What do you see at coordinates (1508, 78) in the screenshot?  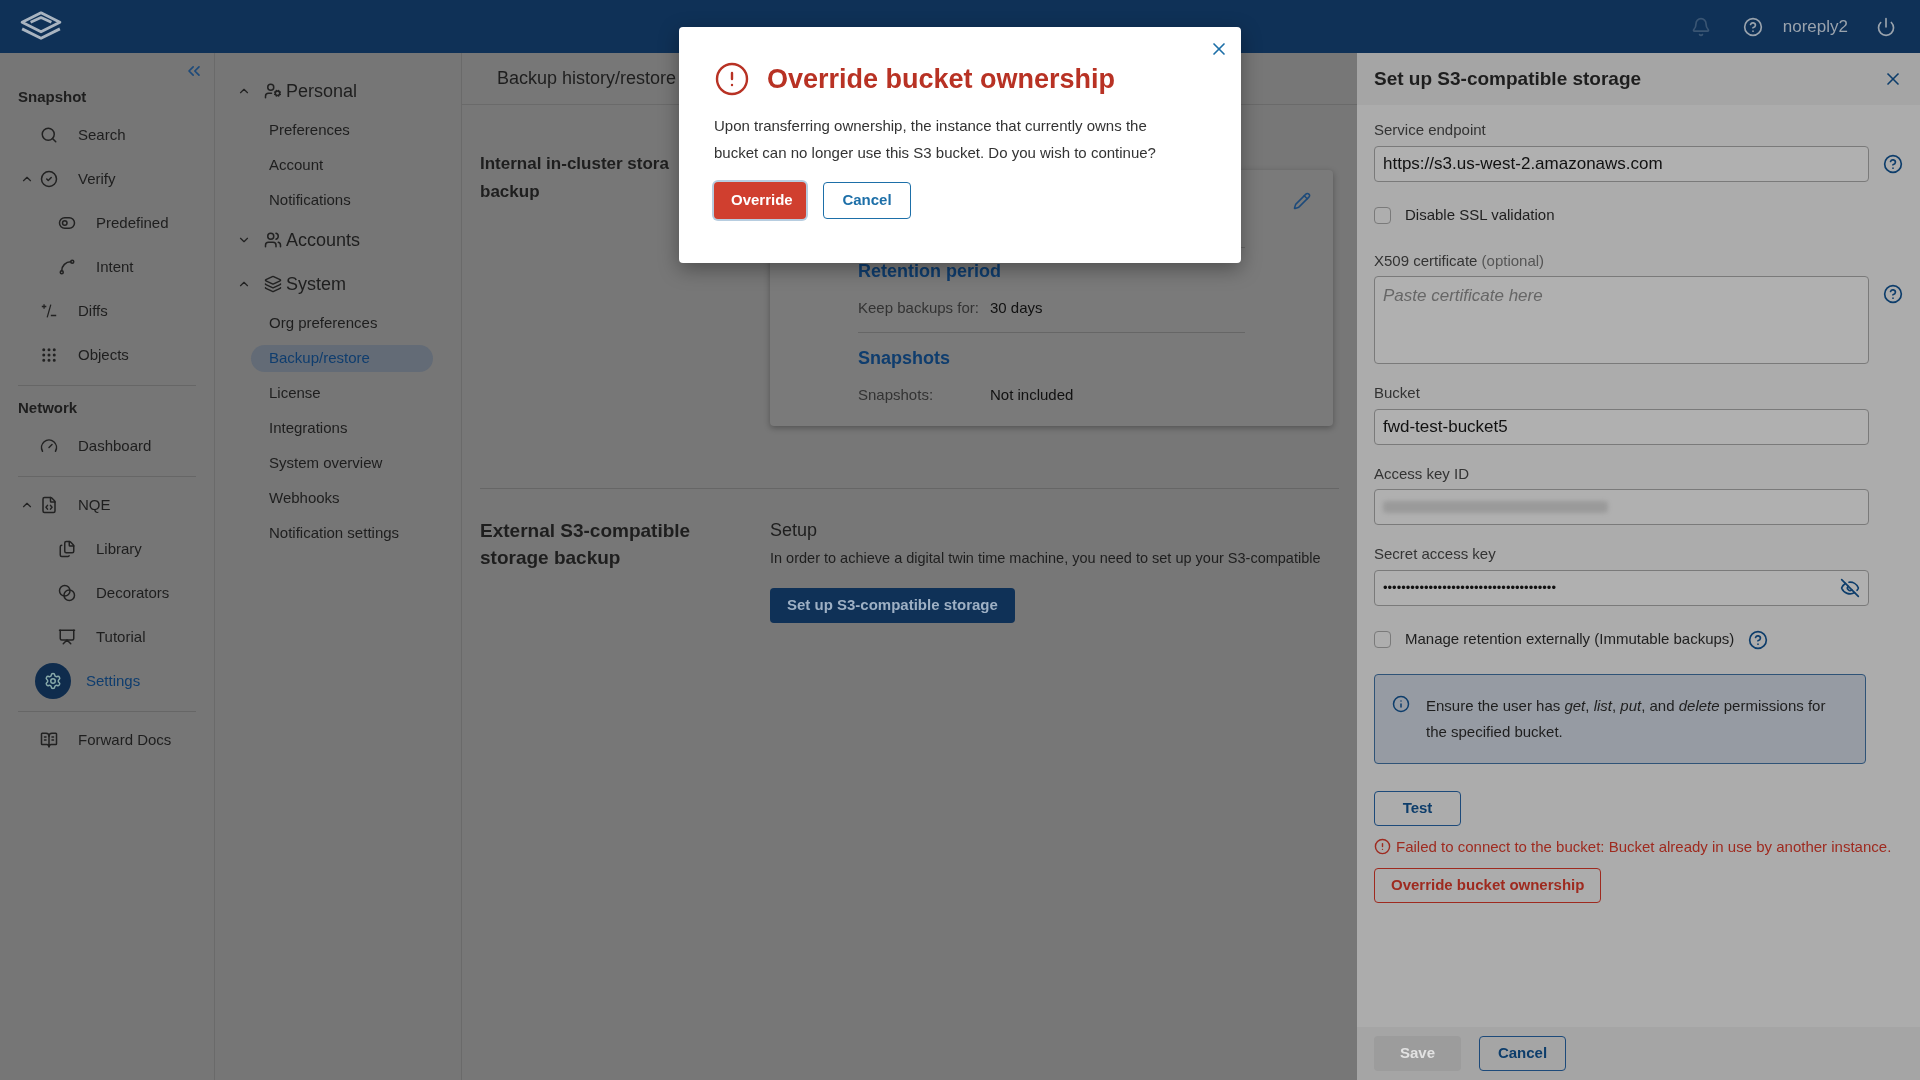 I see `panel-title: Set up S3-compatible storage` at bounding box center [1508, 78].